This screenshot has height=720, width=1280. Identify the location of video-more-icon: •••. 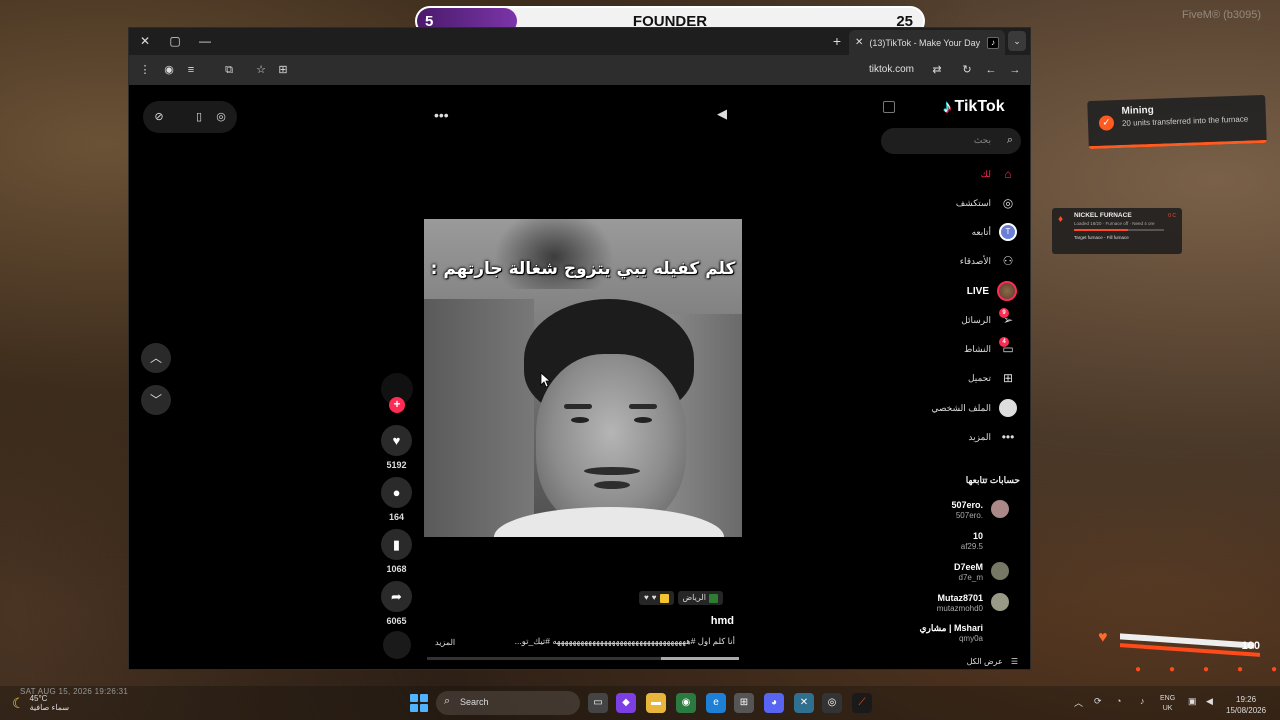
(441, 115).